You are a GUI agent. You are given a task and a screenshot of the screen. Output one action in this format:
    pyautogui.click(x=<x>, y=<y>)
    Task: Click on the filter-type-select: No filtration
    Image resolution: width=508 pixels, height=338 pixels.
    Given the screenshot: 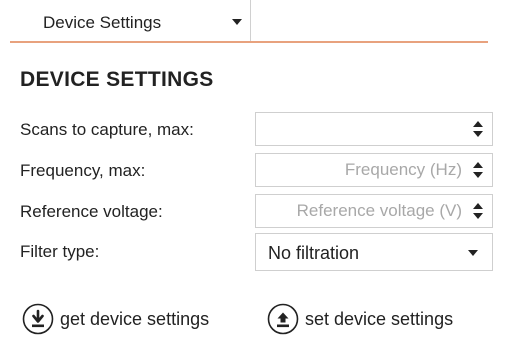 What is the action you would take?
    pyautogui.click(x=374, y=252)
    